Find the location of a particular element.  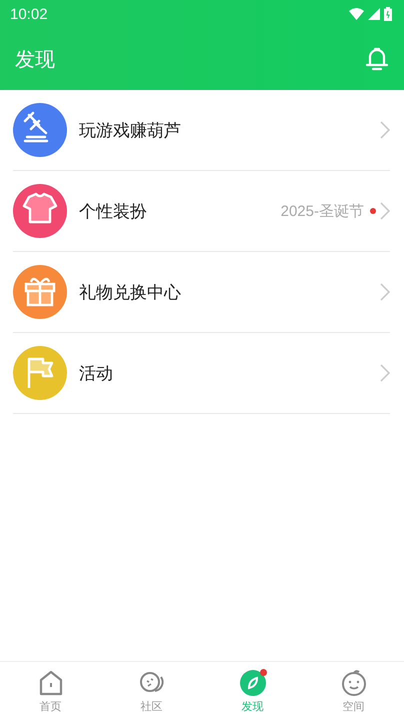

wifi-icon is located at coordinates (356, 14).